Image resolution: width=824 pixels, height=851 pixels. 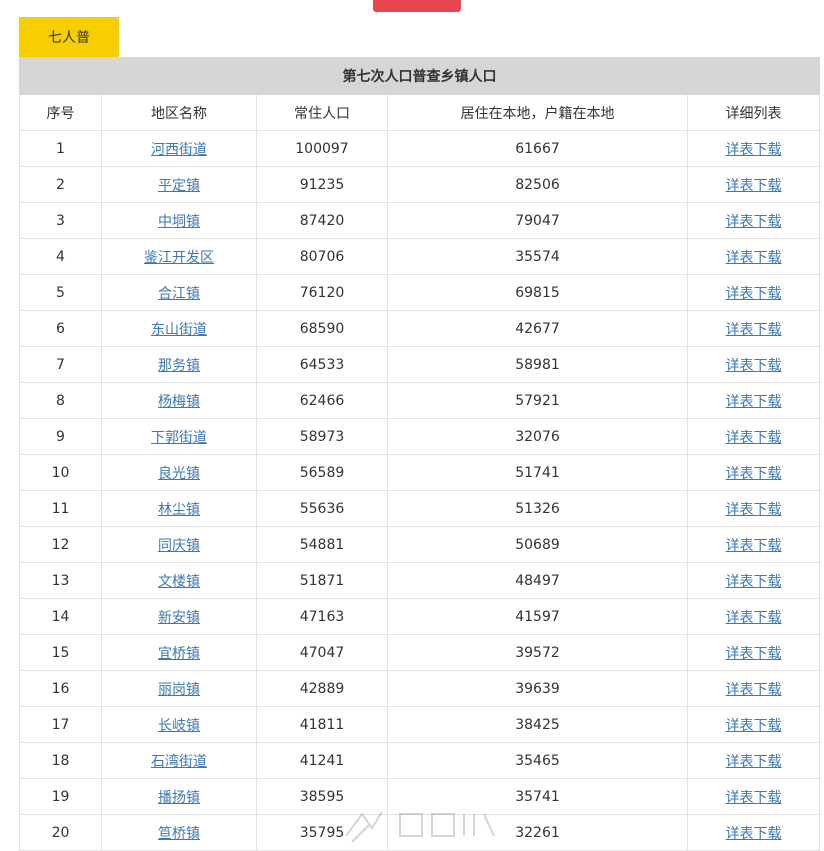 I want to click on cell-region-name-link-cell: 平定镇, so click(x=179, y=184).